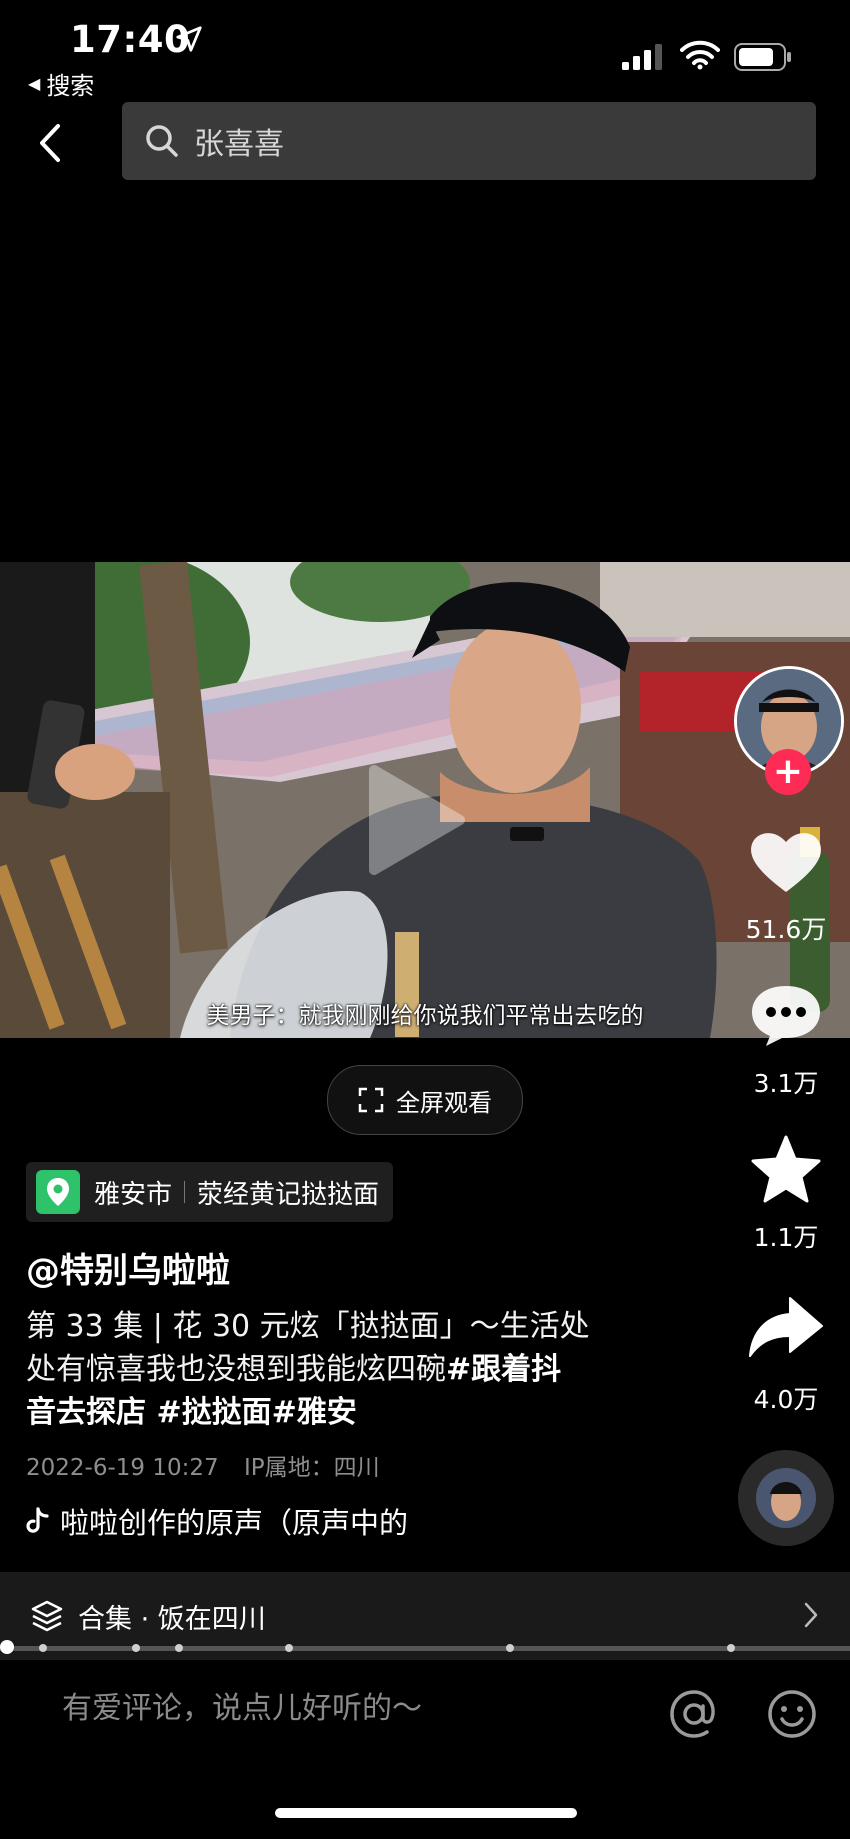 This screenshot has height=1839, width=850. Describe the element at coordinates (311, 1468) in the screenshot. I see `ip-location: IP属地：四川` at that location.